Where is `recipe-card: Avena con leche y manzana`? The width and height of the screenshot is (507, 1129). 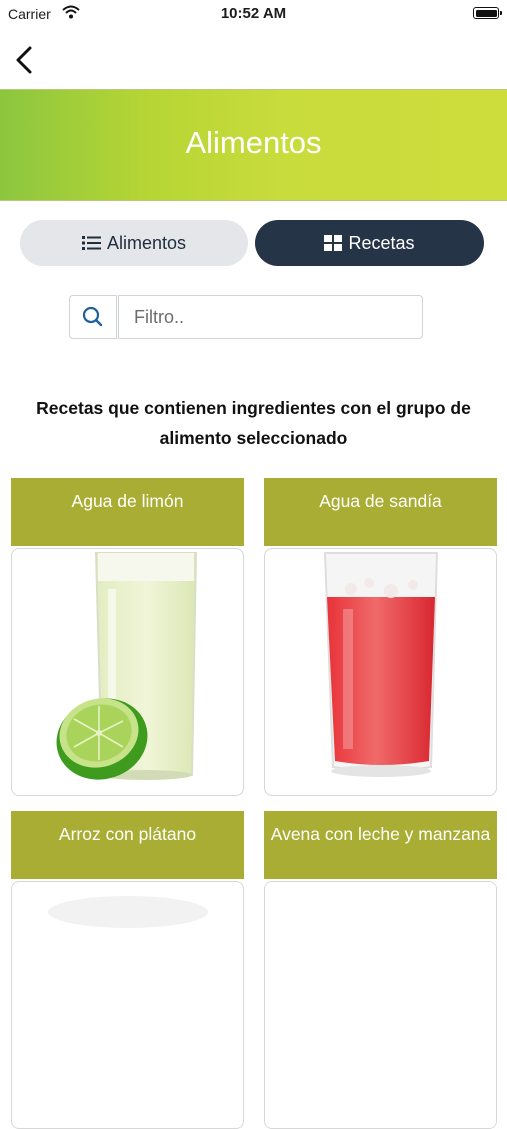
recipe-card: Avena con leche y manzana is located at coordinates (380, 970).